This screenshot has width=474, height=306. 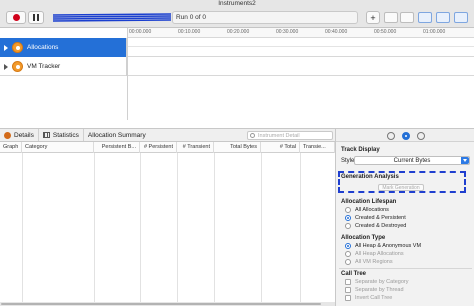 I want to click on mark-generation-button: Mark Generation, so click(x=401, y=187).